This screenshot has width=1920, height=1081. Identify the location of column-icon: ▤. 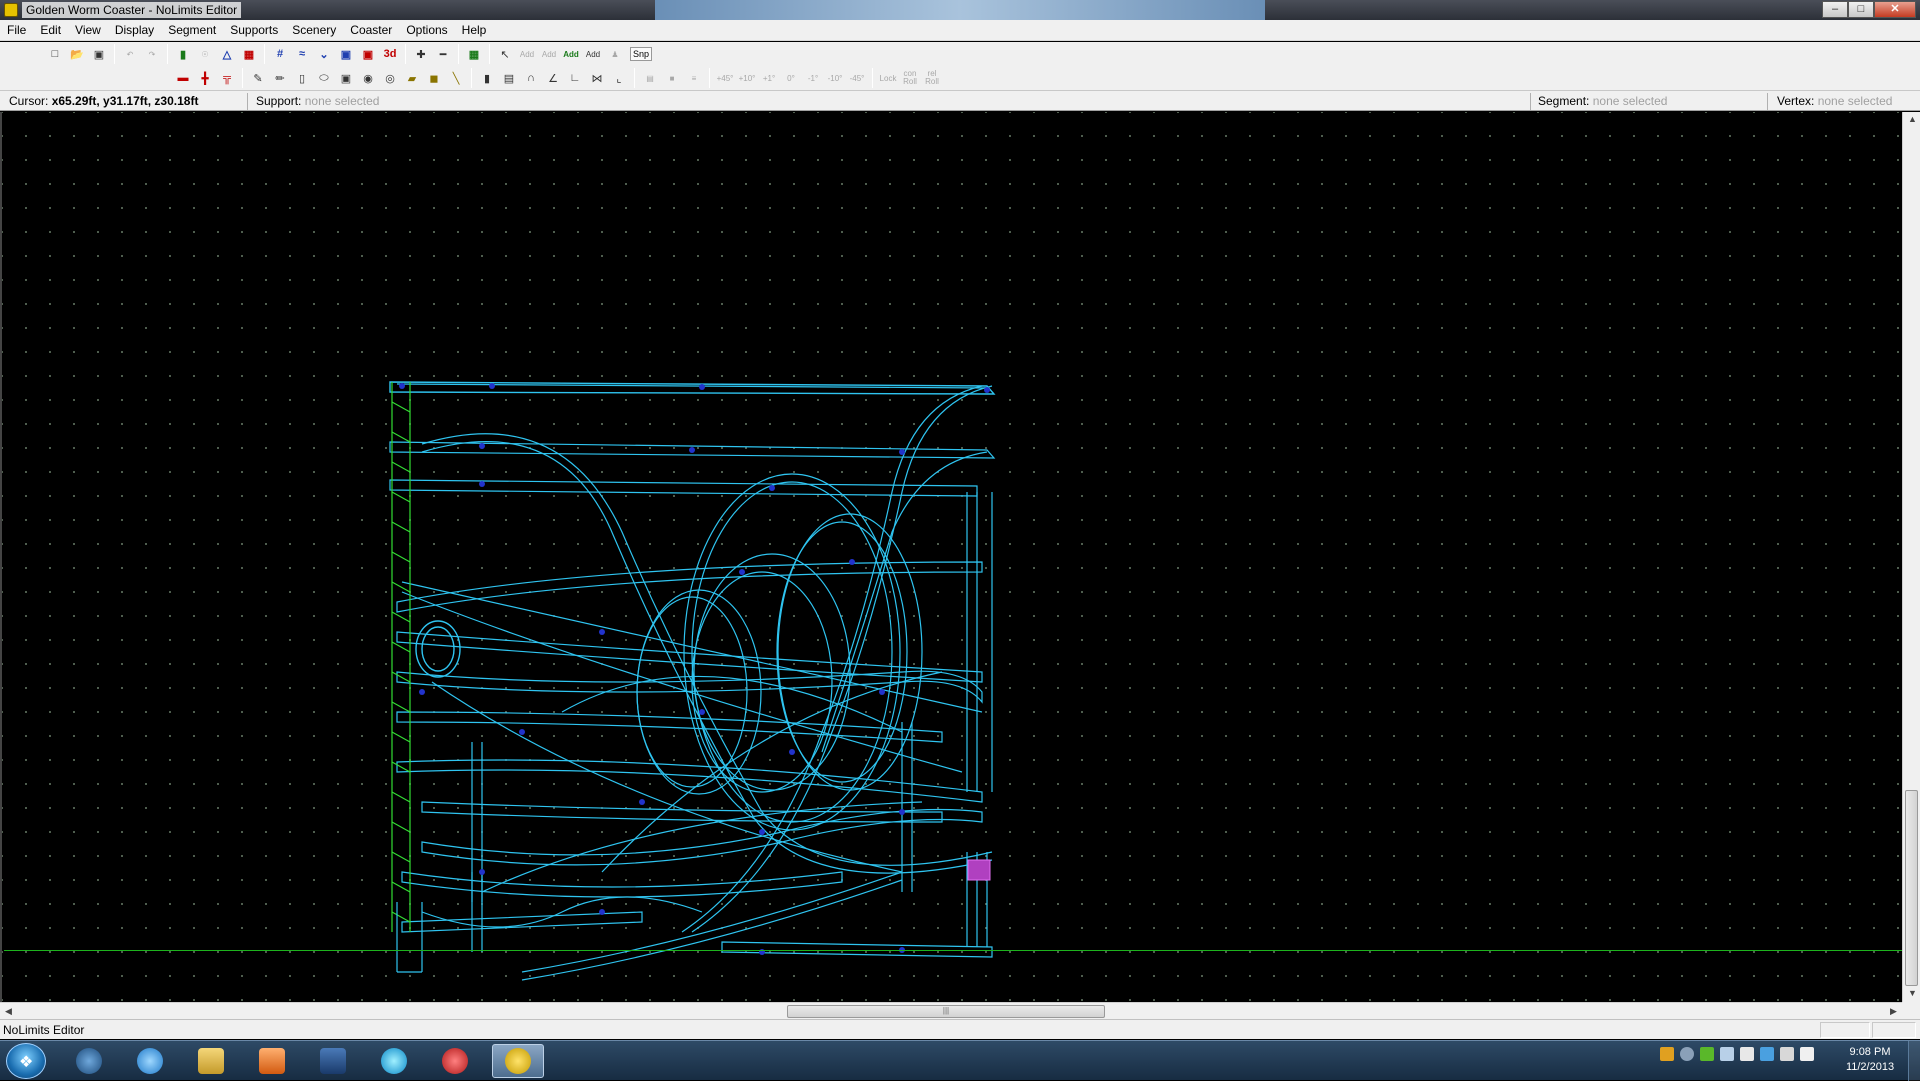
(509, 78).